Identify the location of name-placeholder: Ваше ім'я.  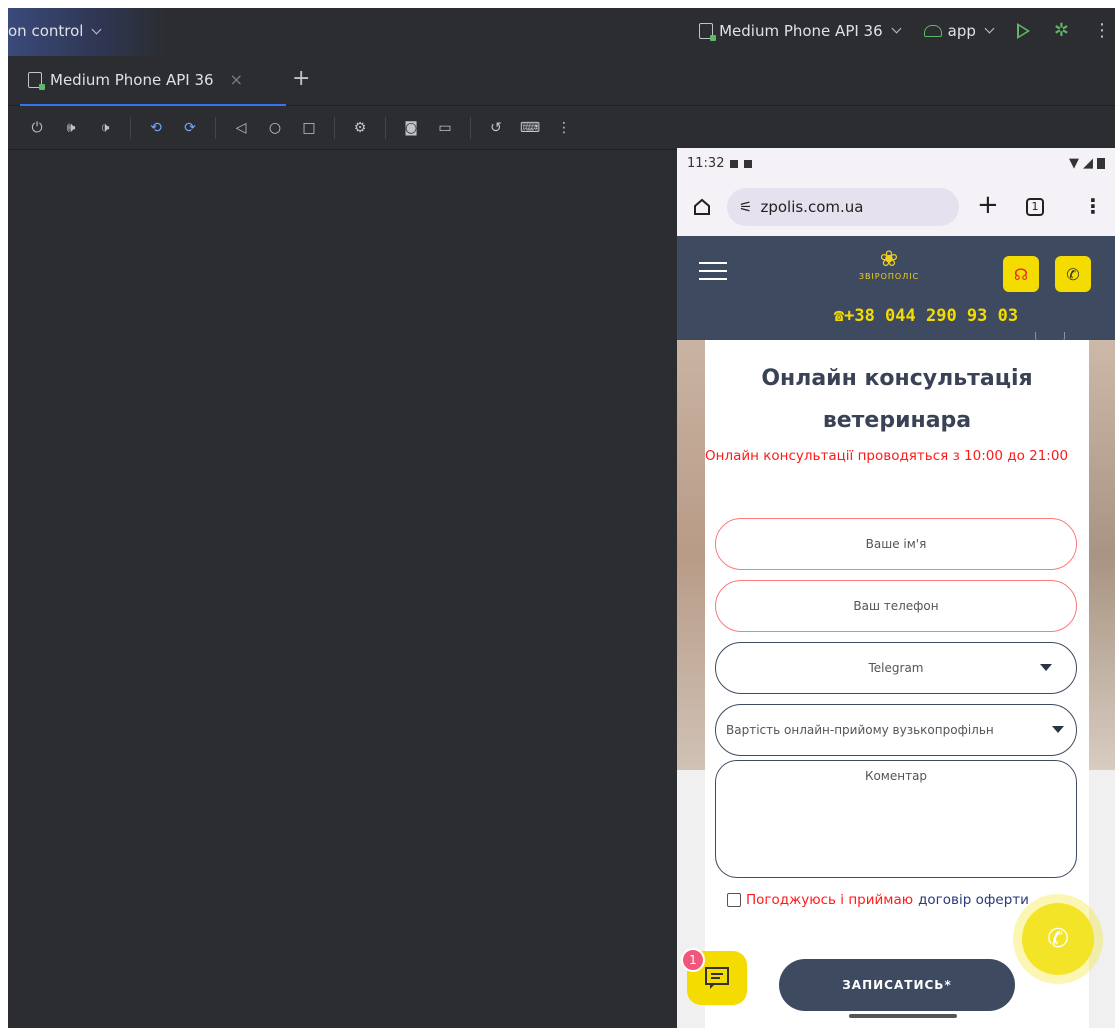
(896, 544).